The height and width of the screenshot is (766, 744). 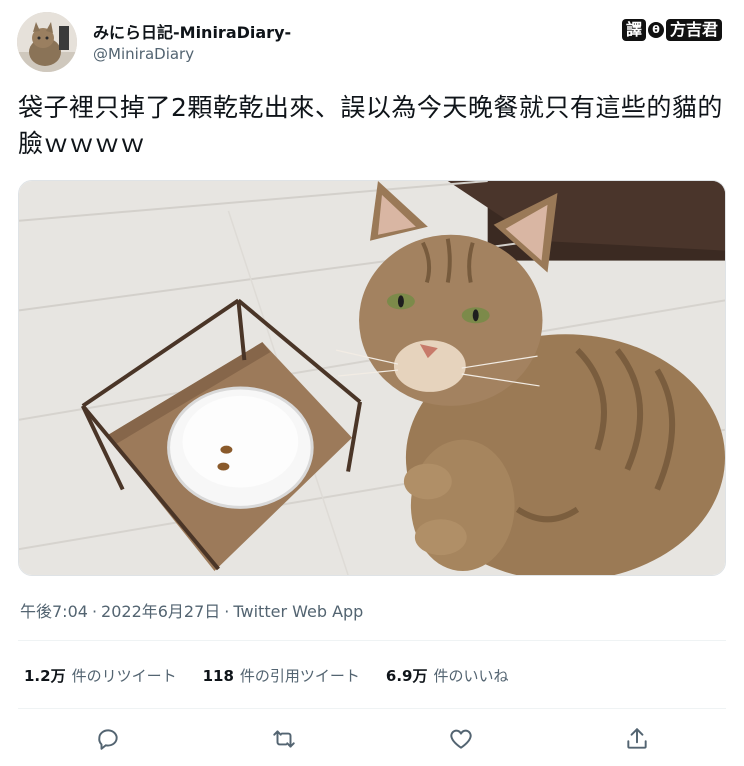 I want to click on retweet-icon, so click(x=284, y=739).